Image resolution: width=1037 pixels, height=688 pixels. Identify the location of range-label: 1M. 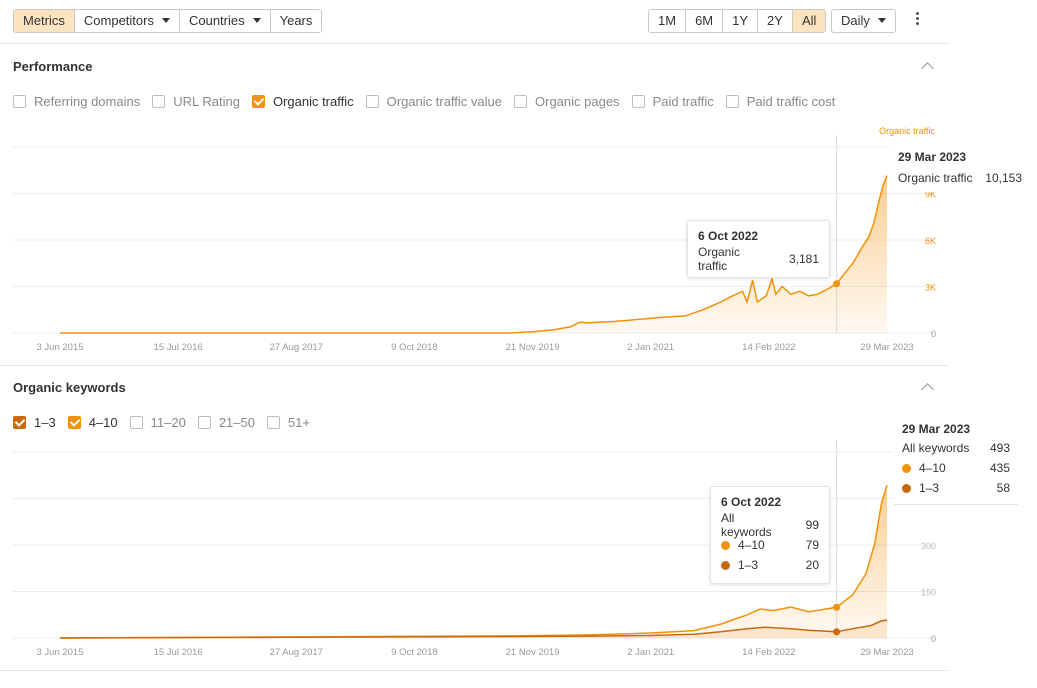
(667, 20).